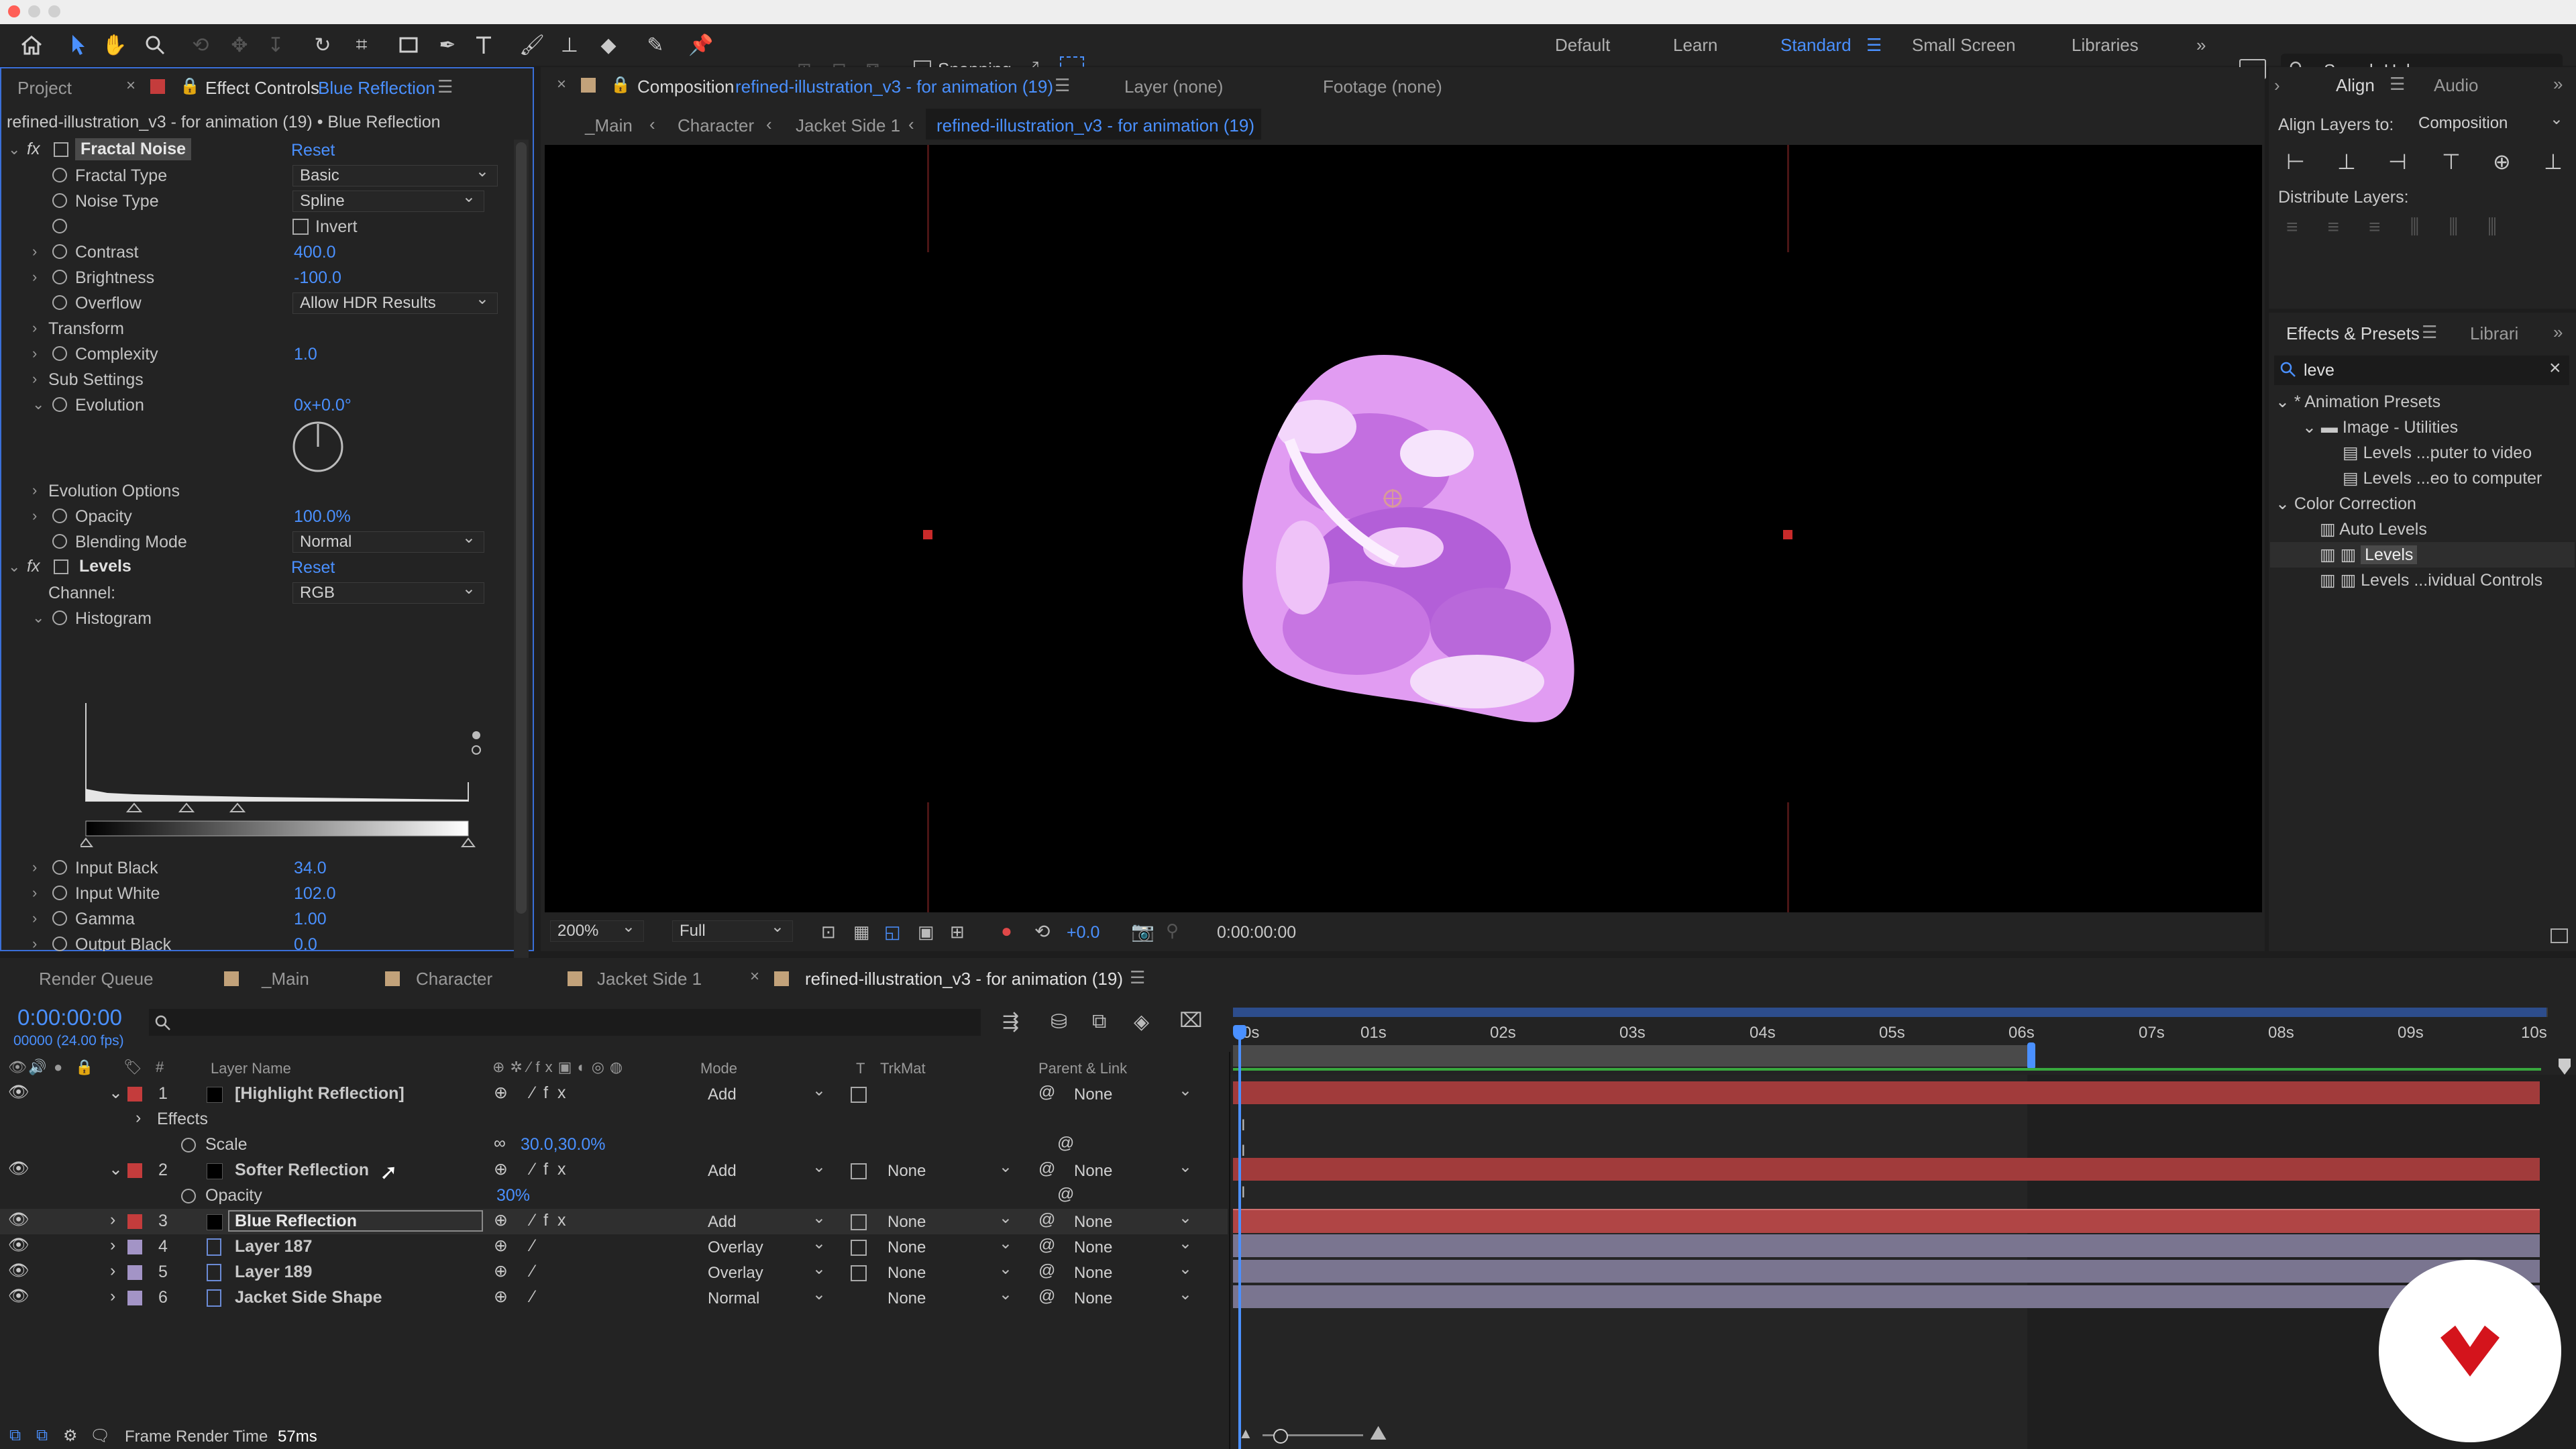 This screenshot has width=2576, height=1449. Describe the element at coordinates (926, 932) in the screenshot. I see `region-of-interest-icon: ▣` at that location.